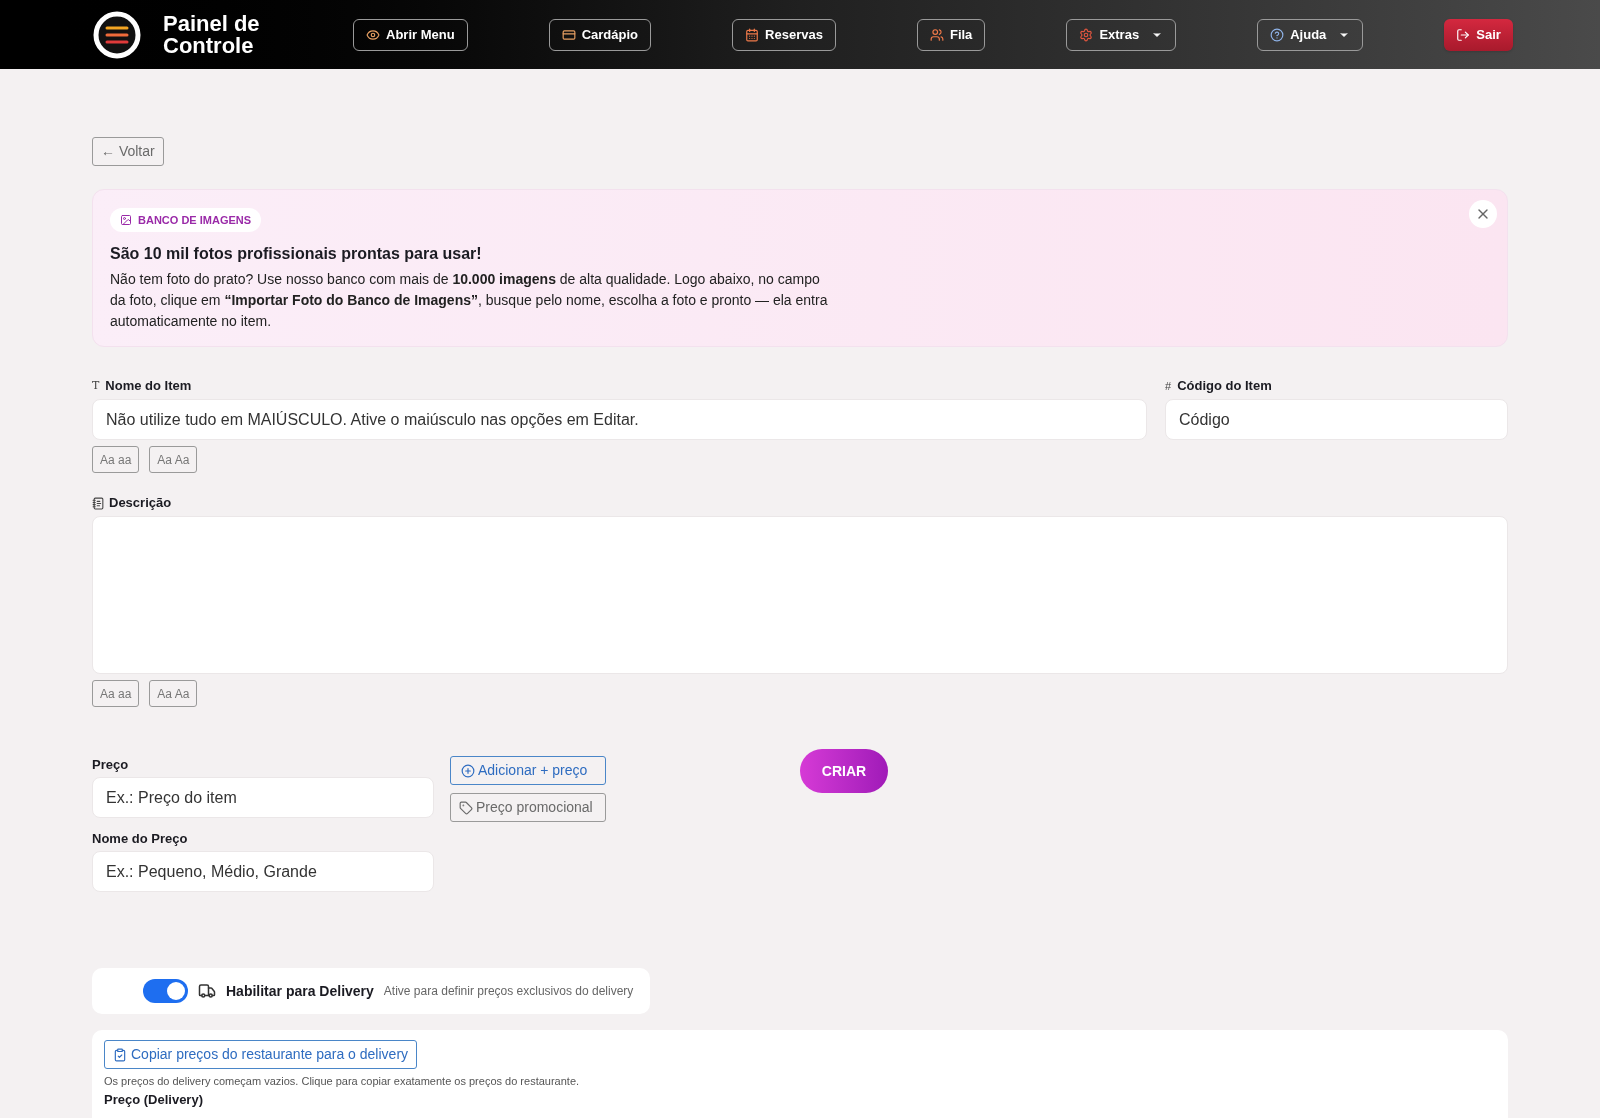 This screenshot has height=1118, width=1600. Describe the element at coordinates (140, 503) in the screenshot. I see `field-label: Descrição` at that location.